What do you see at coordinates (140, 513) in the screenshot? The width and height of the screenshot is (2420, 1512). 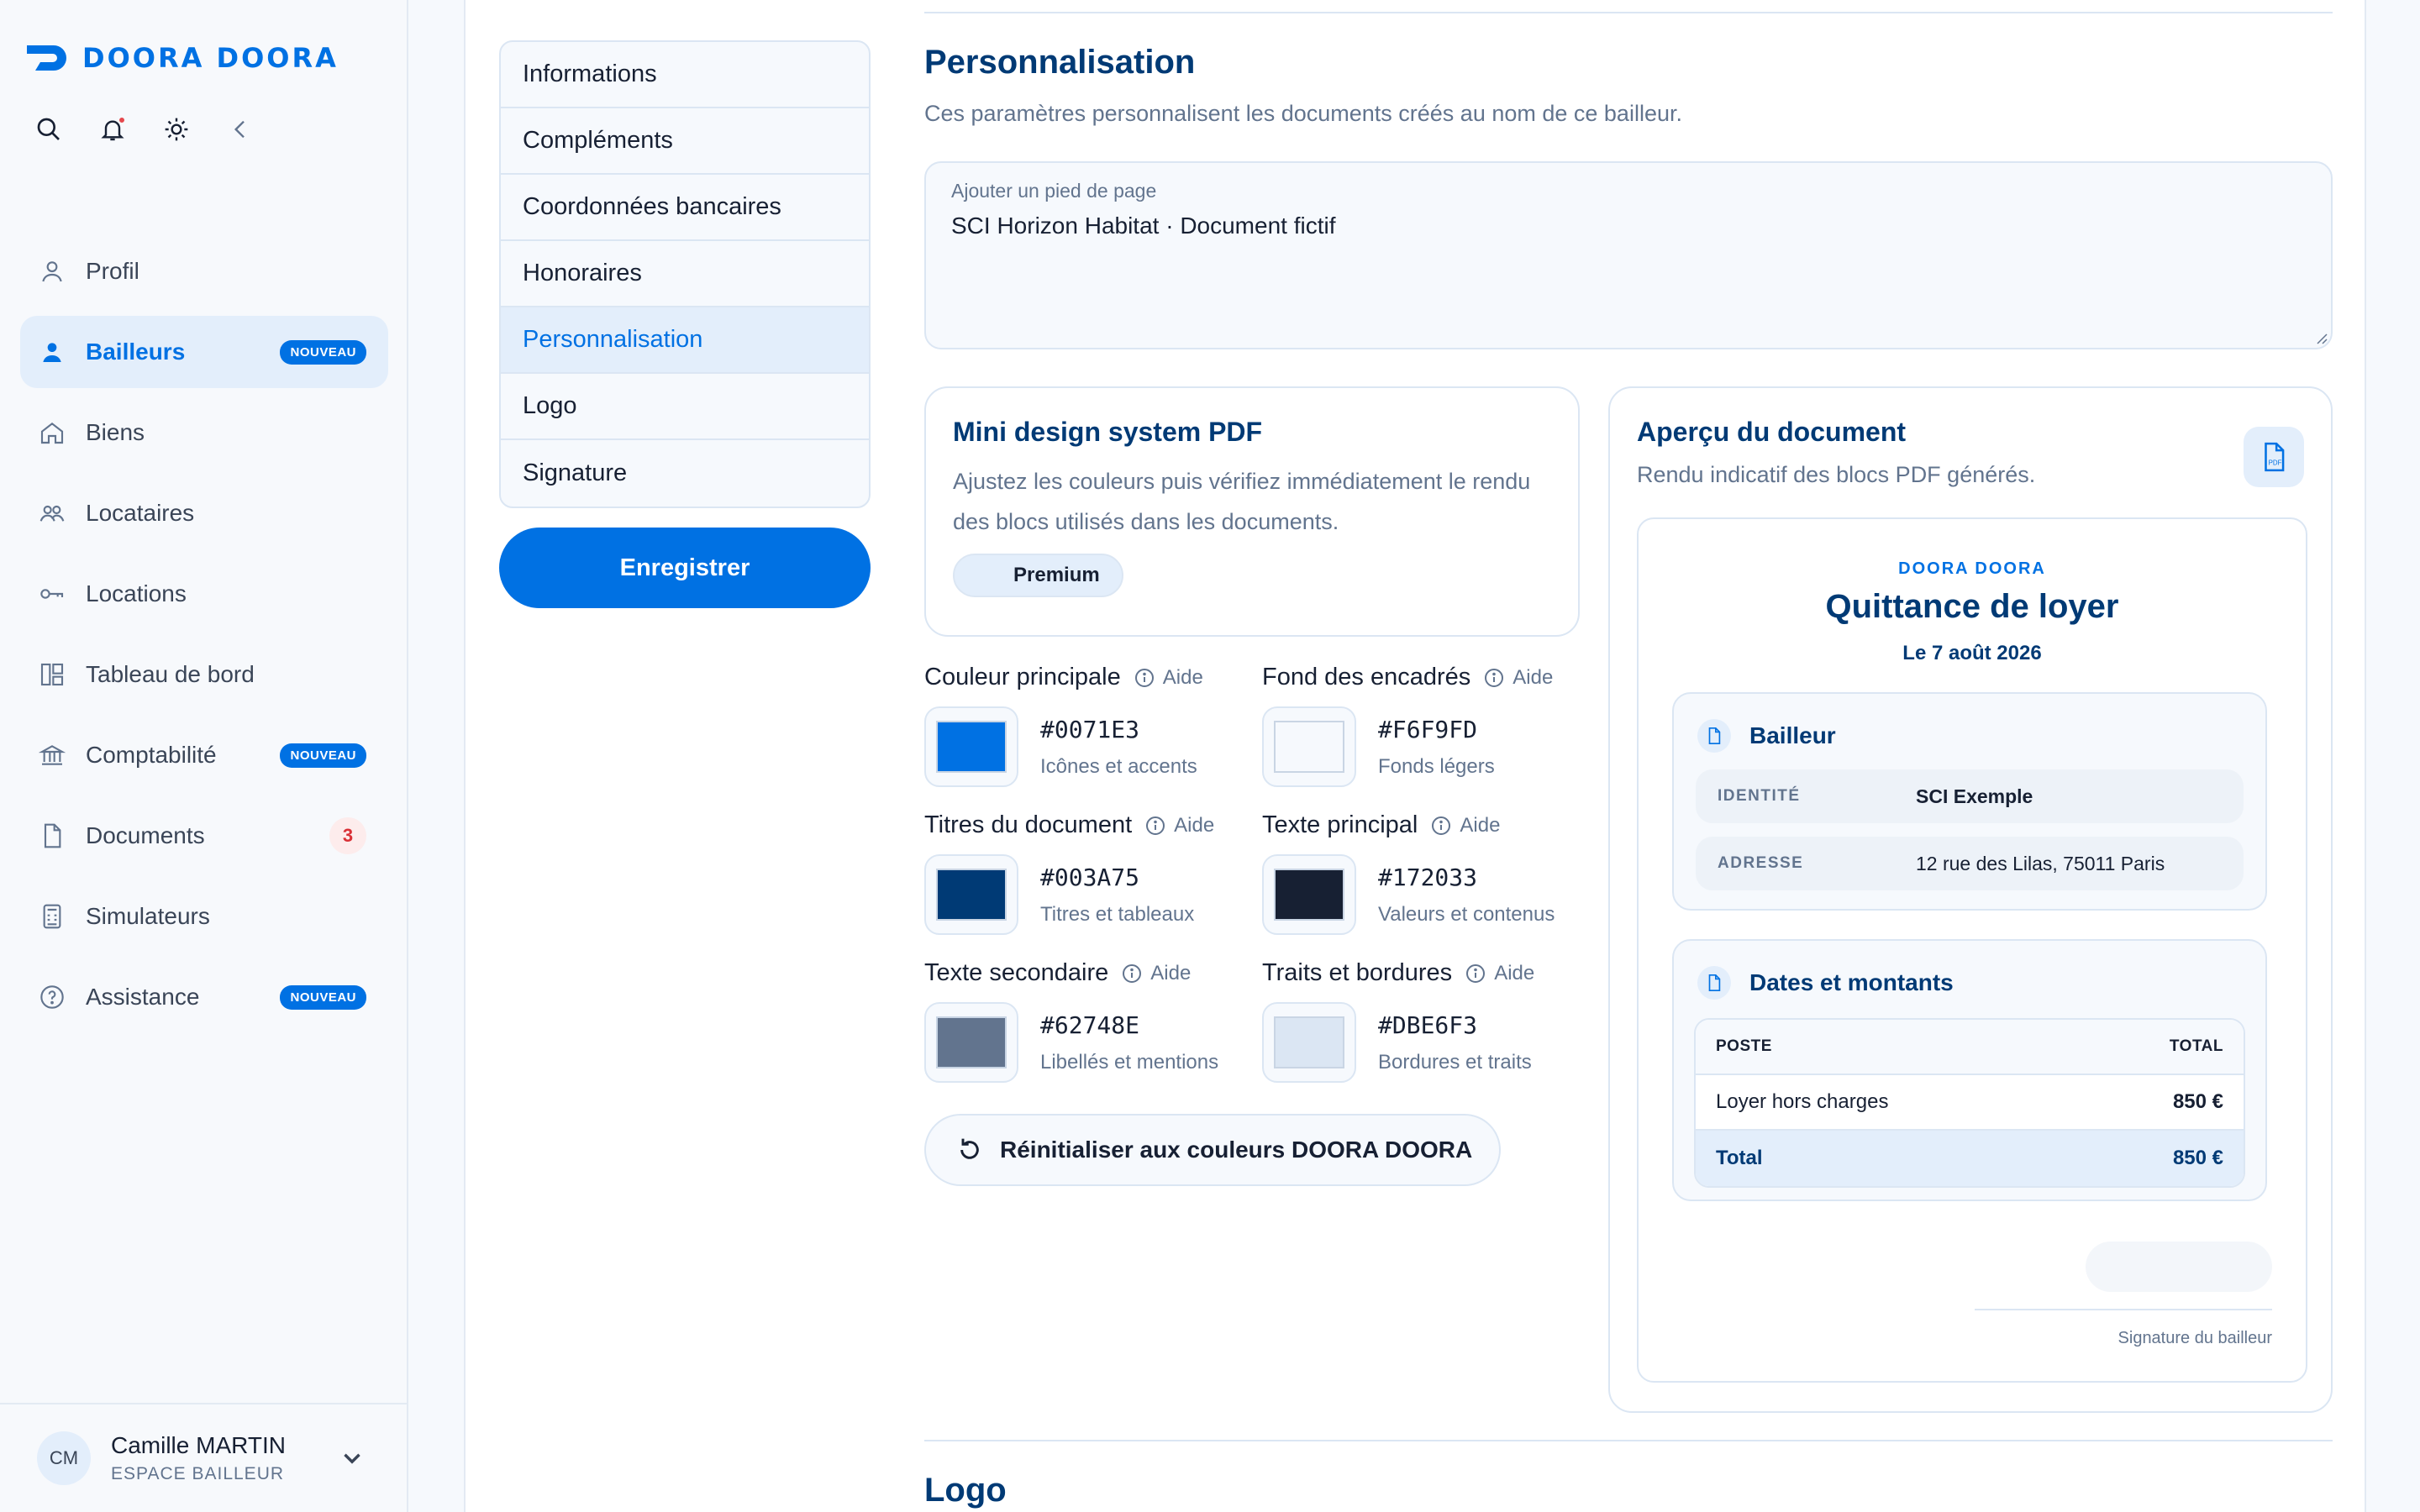 I see `sidebar-item-label: Locataires` at bounding box center [140, 513].